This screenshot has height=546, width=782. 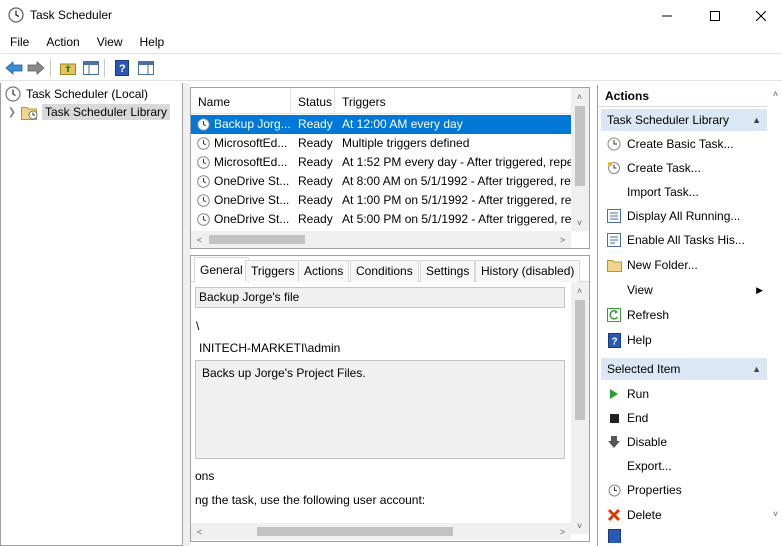 What do you see at coordinates (12, 112) in the screenshot?
I see `chevron-right-icon: ❯` at bounding box center [12, 112].